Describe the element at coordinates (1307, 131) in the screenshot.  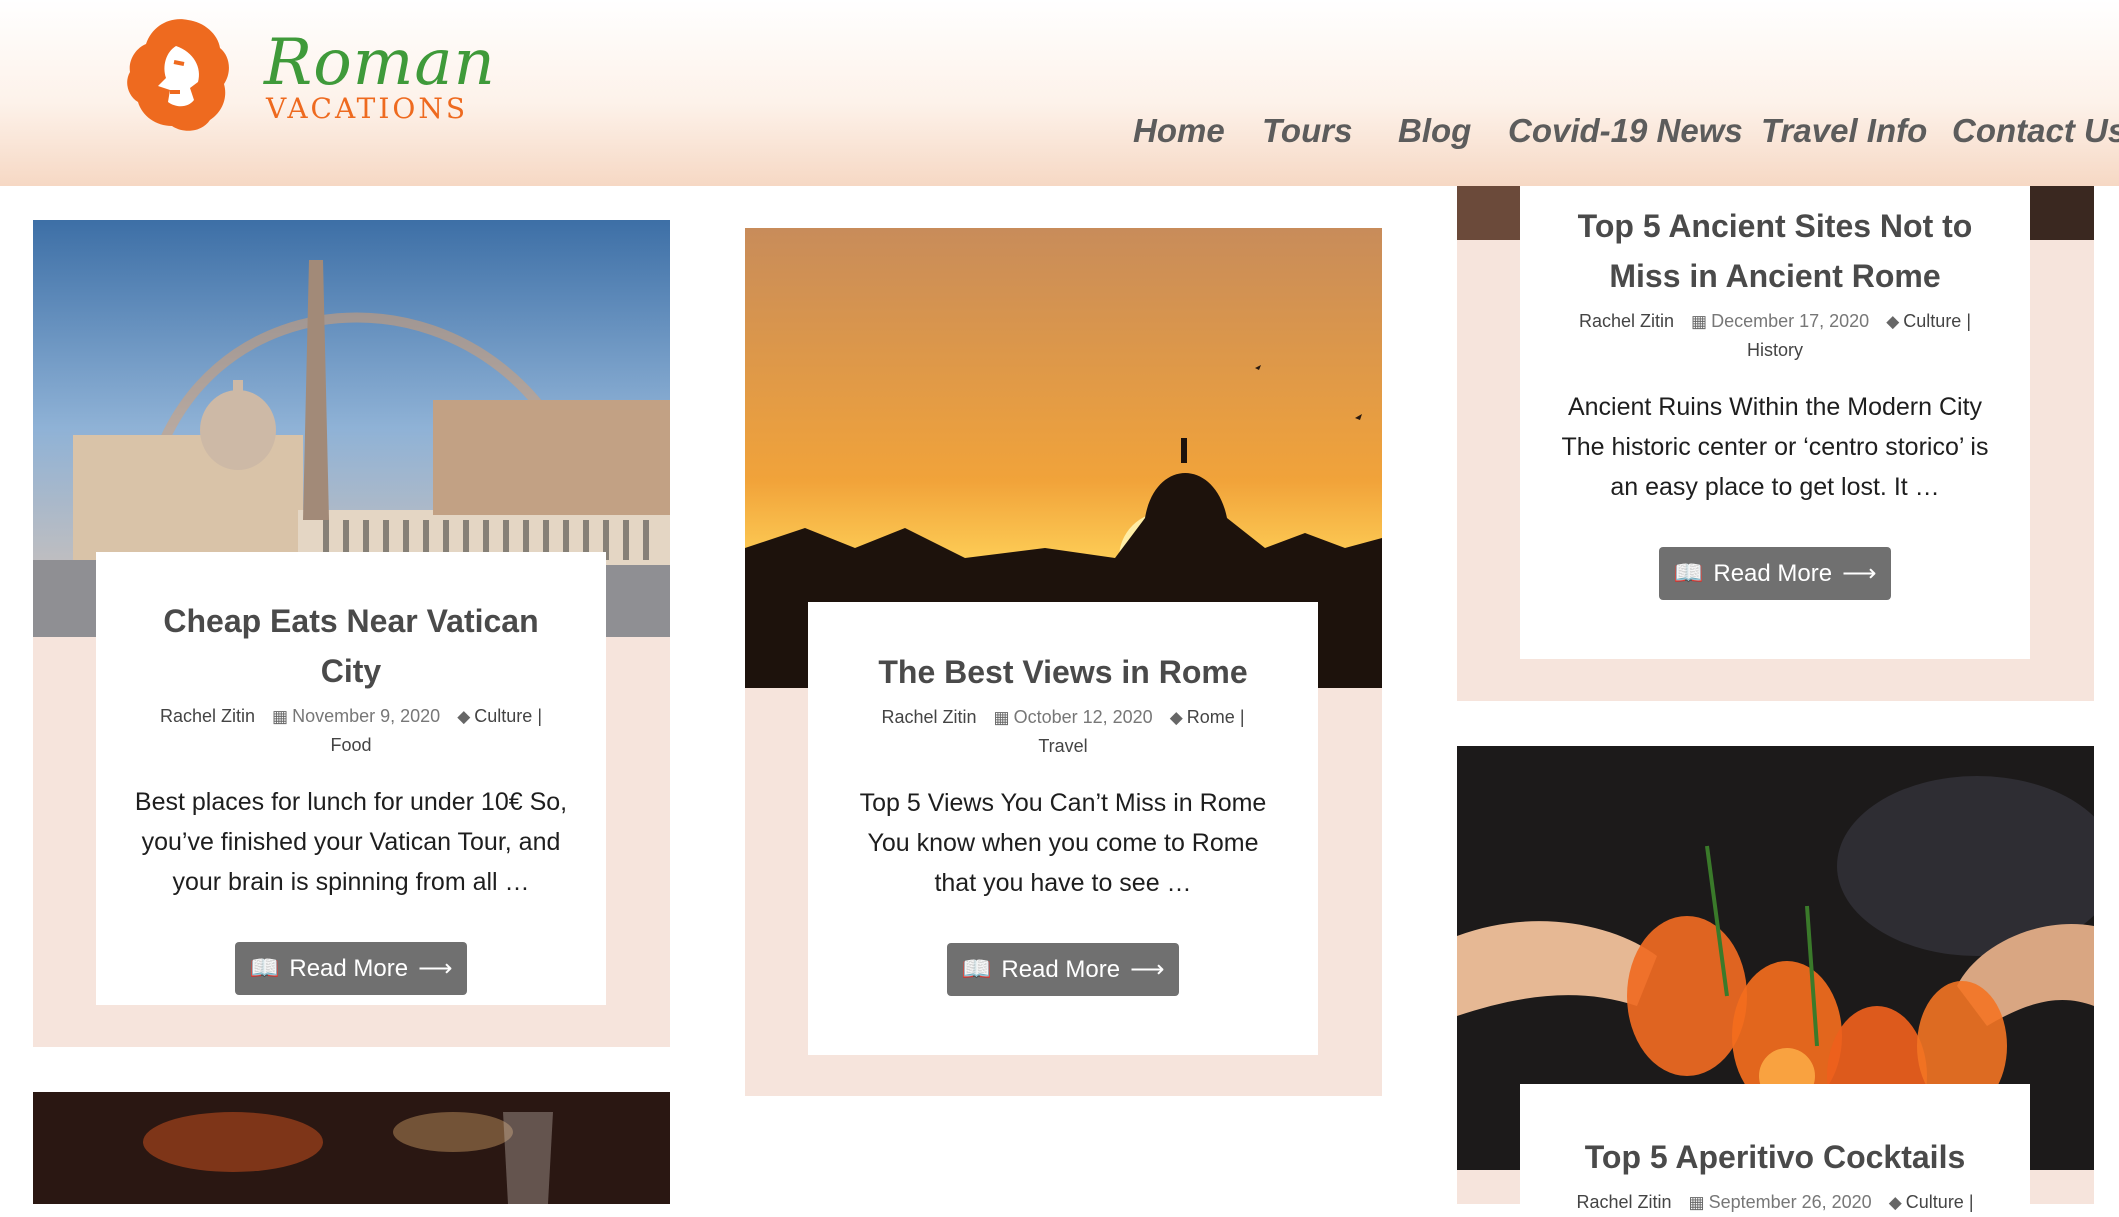
I see `nav-tours: Tours` at that location.